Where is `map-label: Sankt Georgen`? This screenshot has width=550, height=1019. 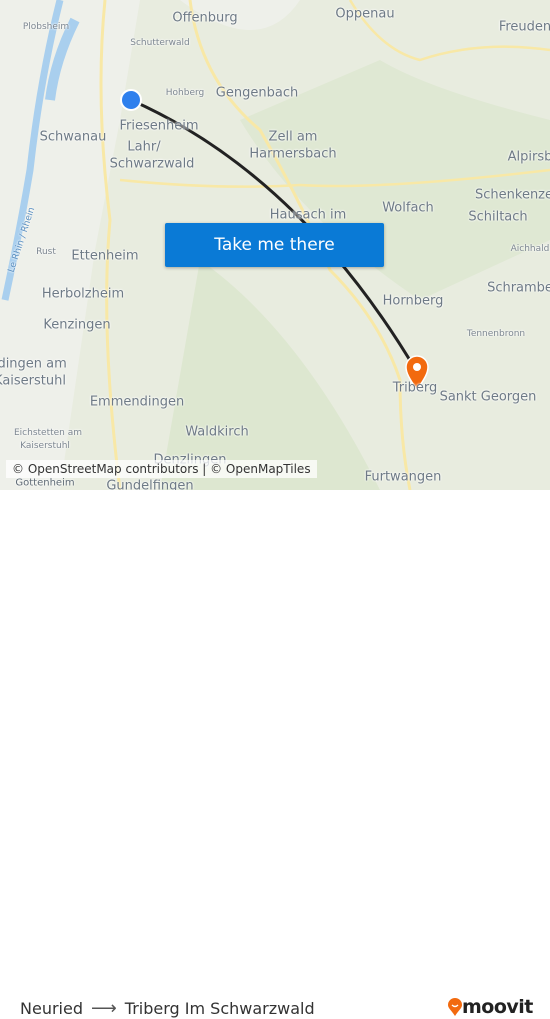
map-label: Sankt Georgen is located at coordinates (488, 397).